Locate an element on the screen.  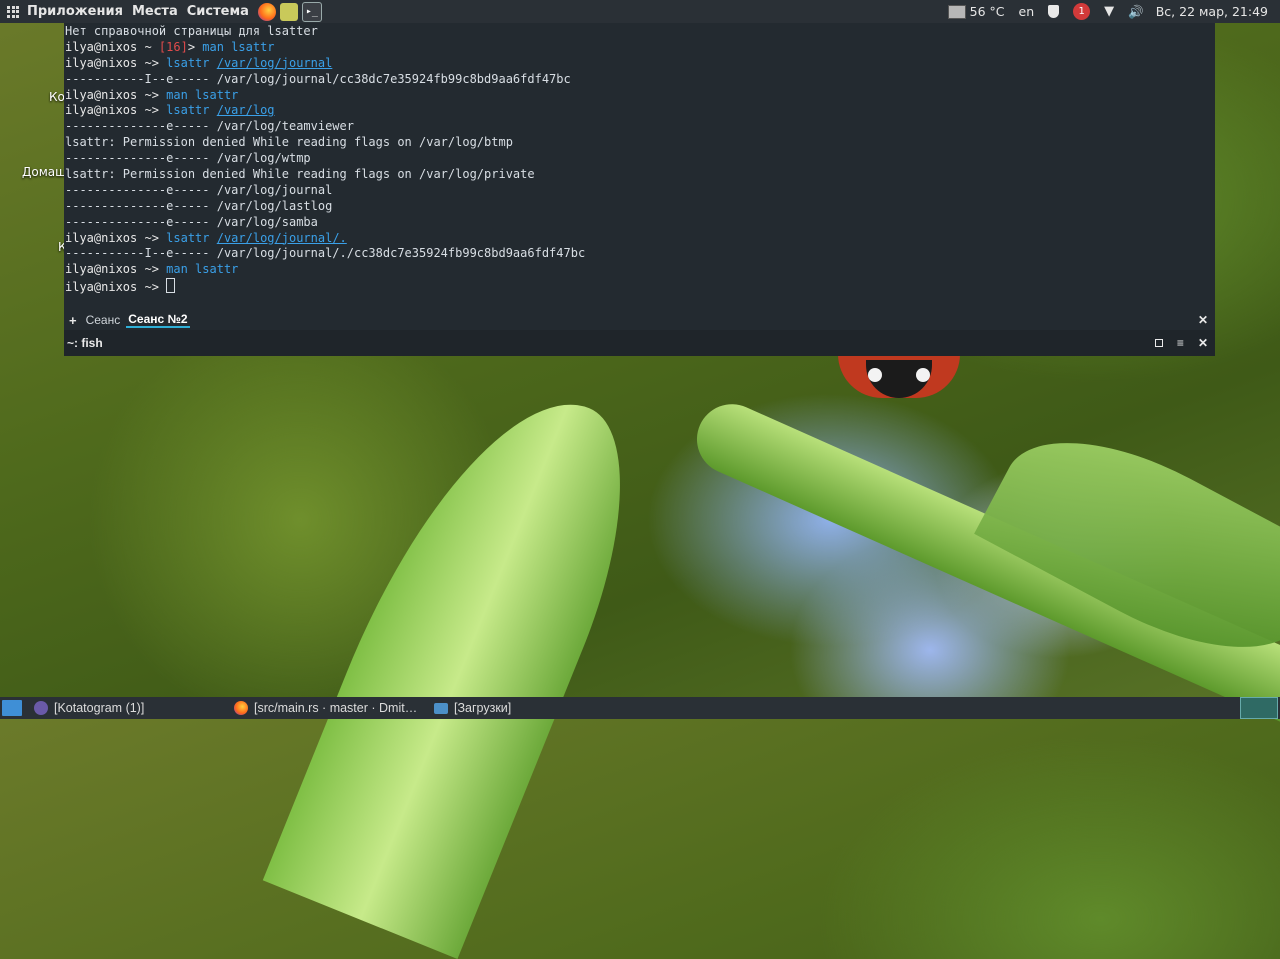
window-controls: ≡ ✕ is located at coordinates (1181, 343).